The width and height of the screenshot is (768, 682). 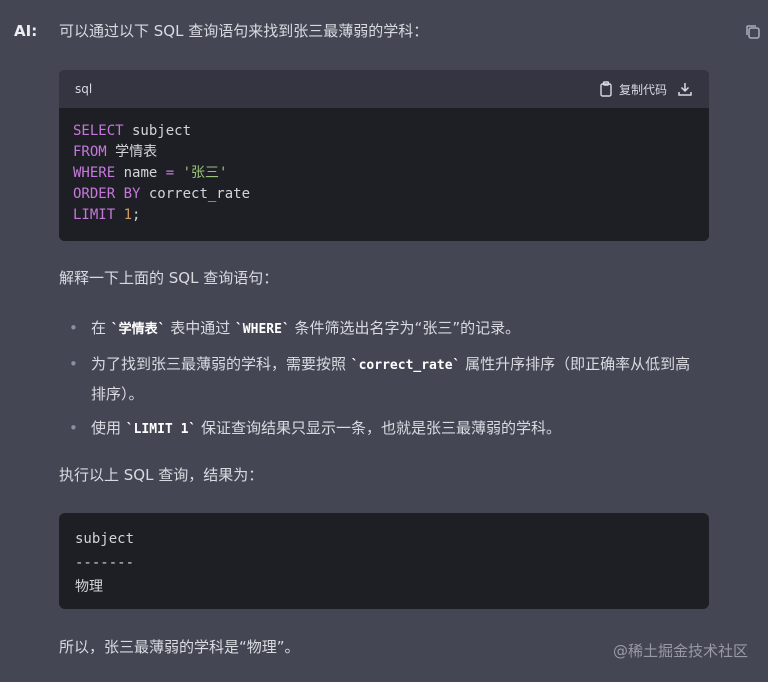 What do you see at coordinates (680, 651) in the screenshot?
I see `watermark: @稀土掘金技术社区` at bounding box center [680, 651].